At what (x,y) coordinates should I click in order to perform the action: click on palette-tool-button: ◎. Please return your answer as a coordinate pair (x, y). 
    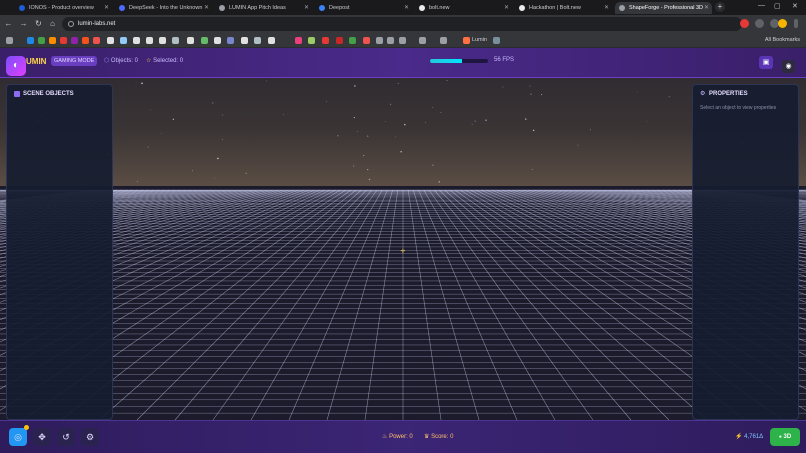
    Looking at the image, I should click on (18, 437).